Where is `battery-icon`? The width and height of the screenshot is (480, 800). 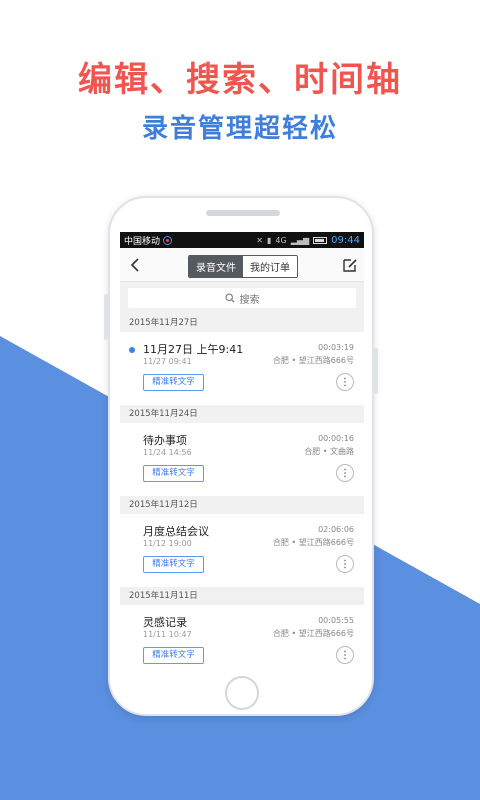
battery-icon is located at coordinates (320, 240).